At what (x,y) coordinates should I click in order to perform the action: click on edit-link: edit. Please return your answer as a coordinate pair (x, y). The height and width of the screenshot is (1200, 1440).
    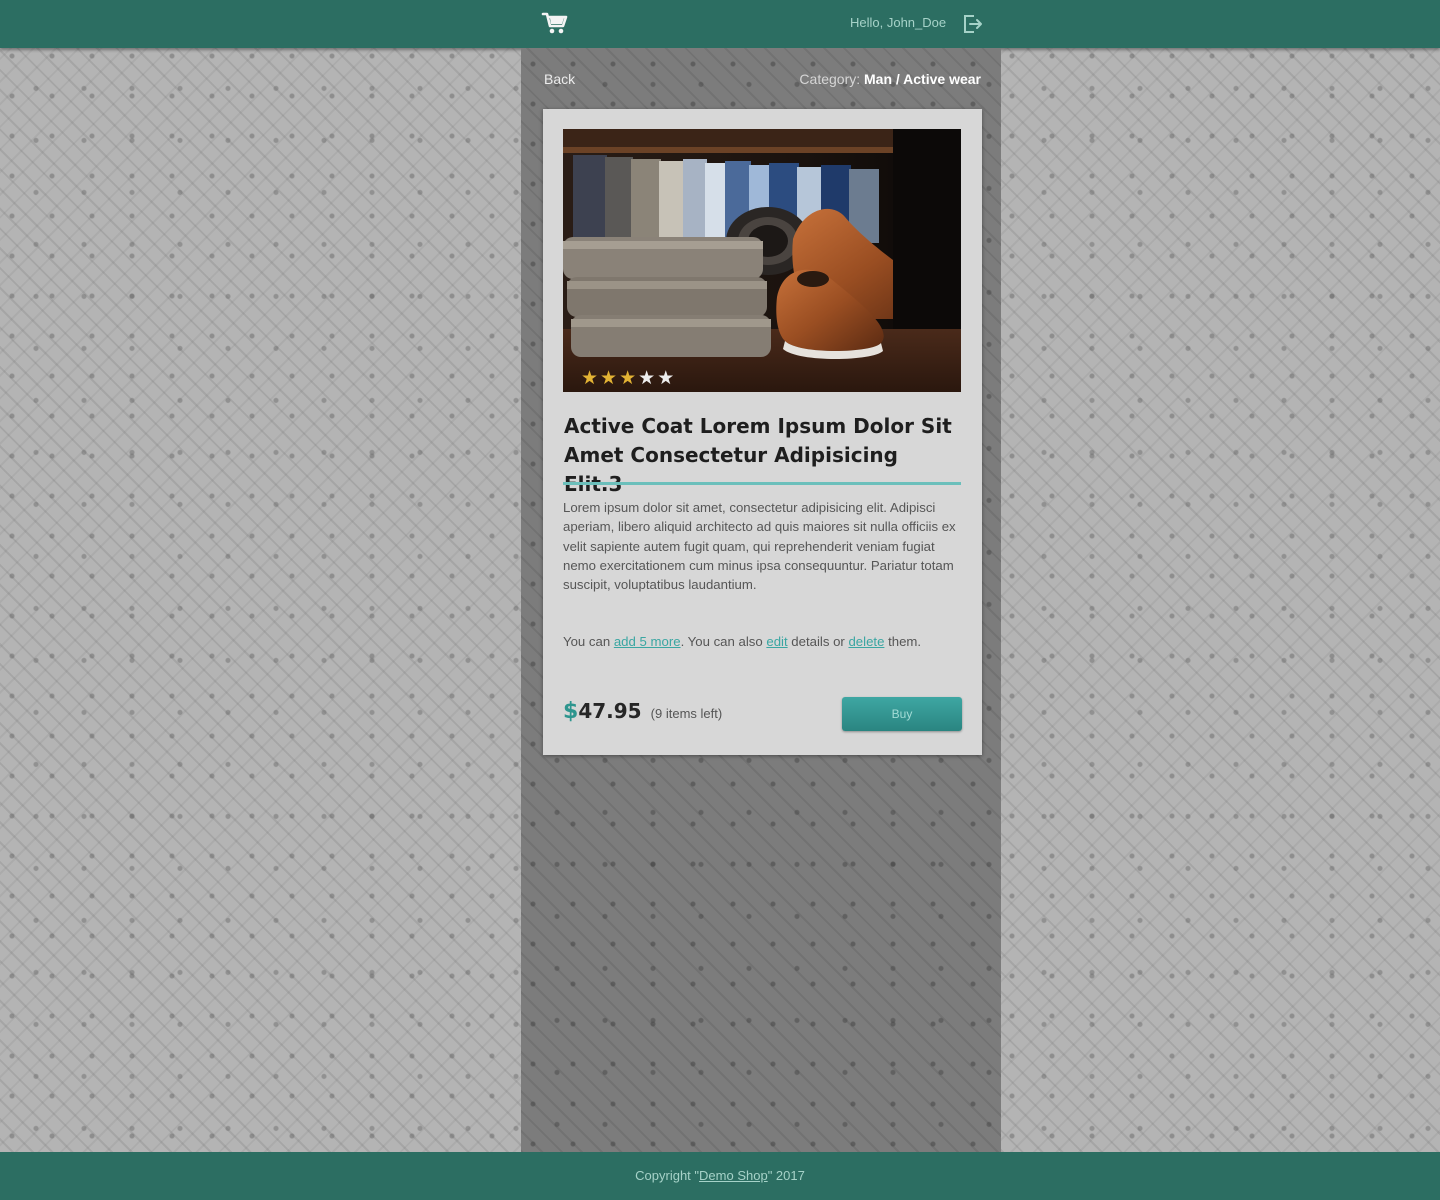
    Looking at the image, I should click on (776, 641).